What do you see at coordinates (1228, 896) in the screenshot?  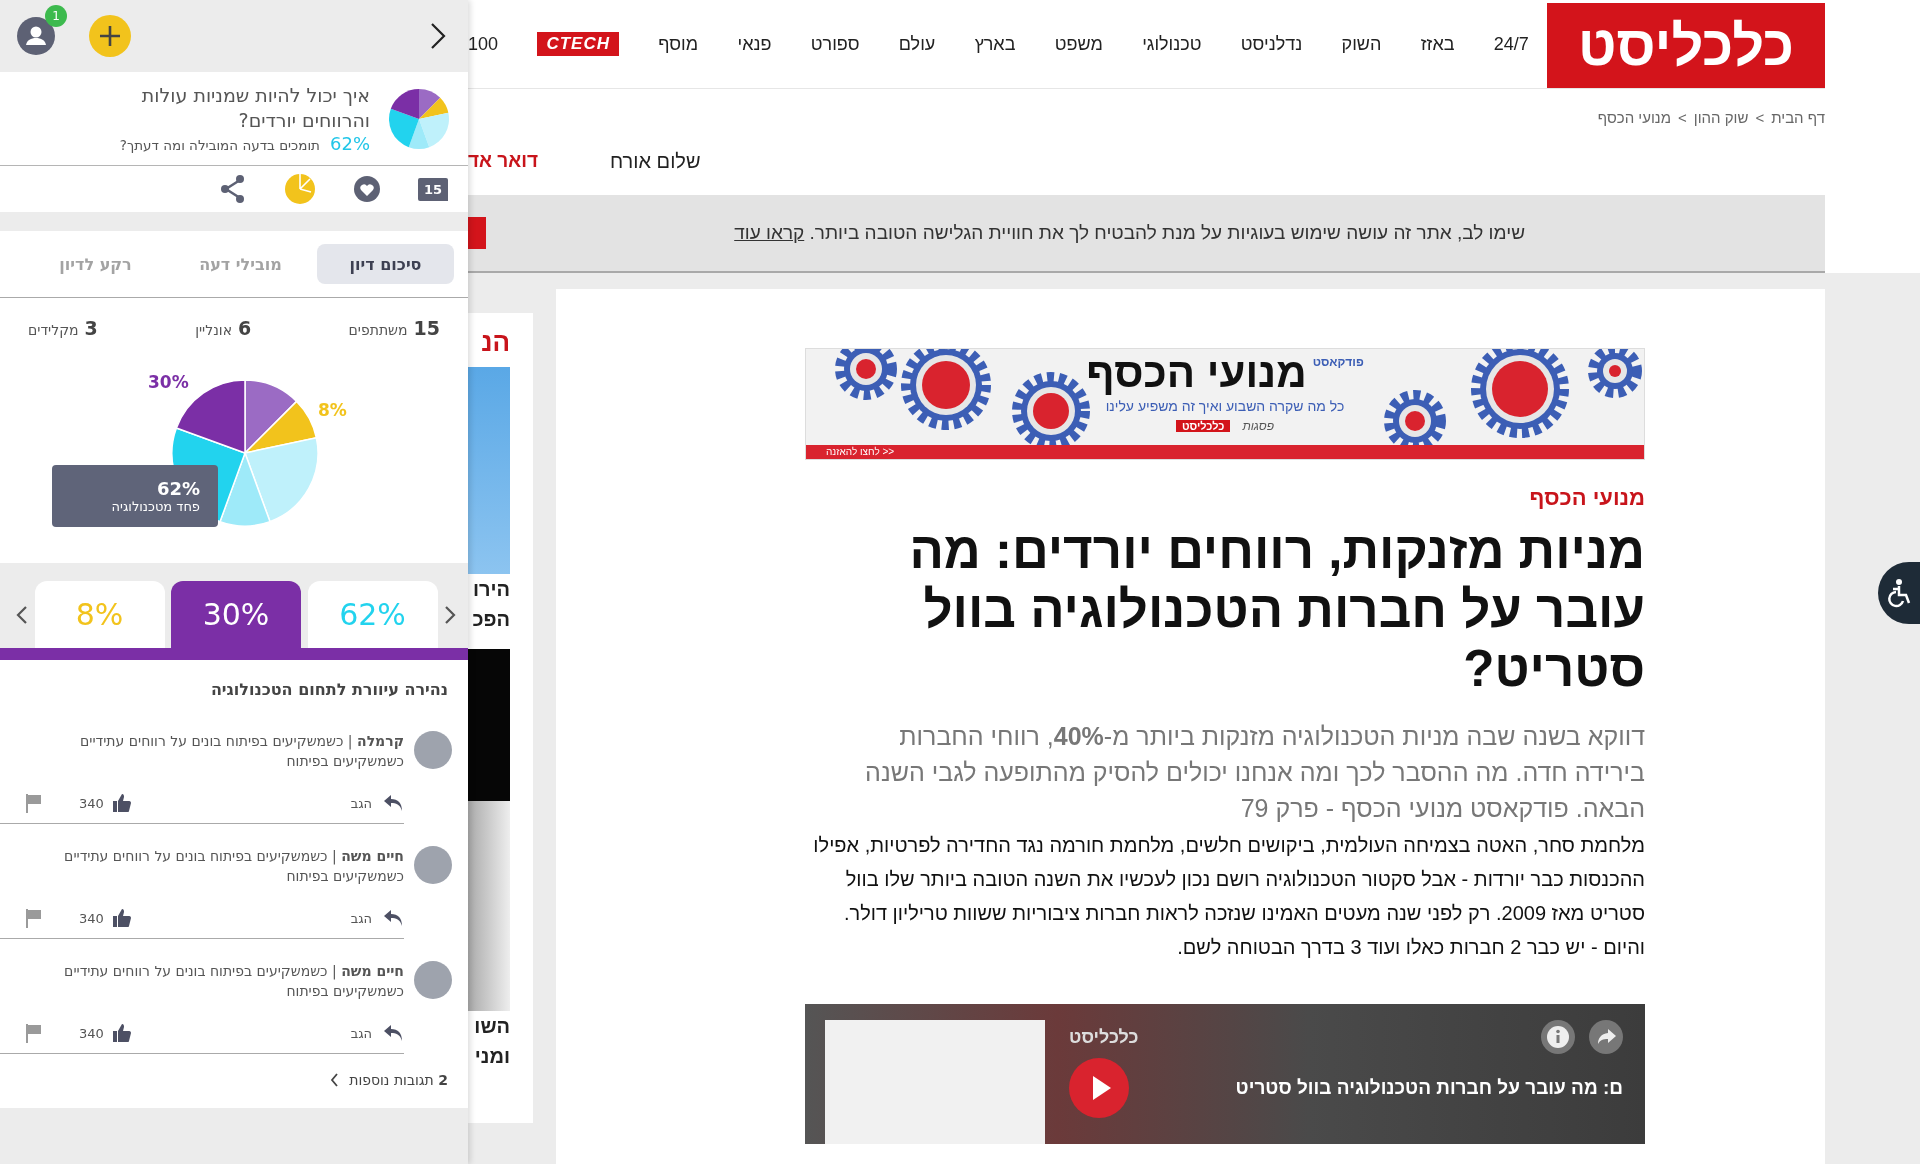 I see `article-body: מלחמת סחר, האטה בצמיחה העולמית, ביקושים חלשים, מלחמת חורמה נגד החדירה לפרטיות, אפילו ההכנסות כבר יורדות - אבל סקטור הטכנולוגיה רושם נכון לעכשיו את השנה הטובה ביותר שלו בוול סטריט מאז 2009. רק לפני שנה מעטים האמינו שנזכה לראות חברות ציבוריות ששוות טריליון דולר. והיום - יש כבר 2 חברות כאלו ועוד 3 בדרך הבטוחה לשם.` at bounding box center [1228, 896].